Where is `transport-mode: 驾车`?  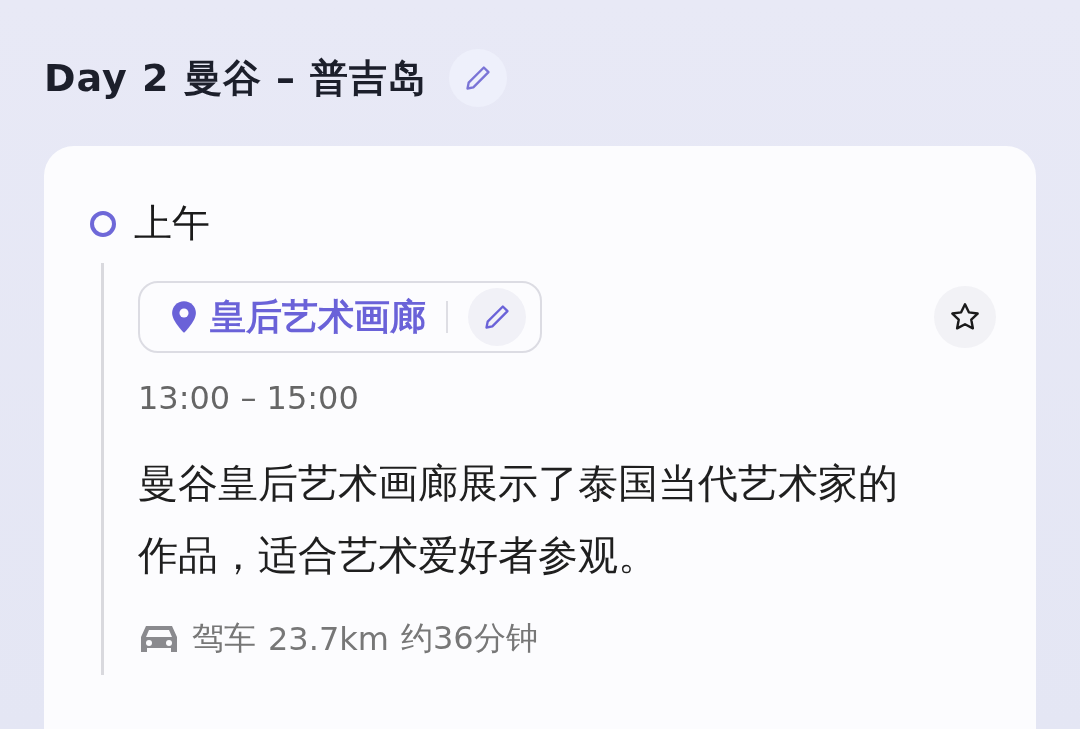 transport-mode: 驾车 is located at coordinates (224, 638).